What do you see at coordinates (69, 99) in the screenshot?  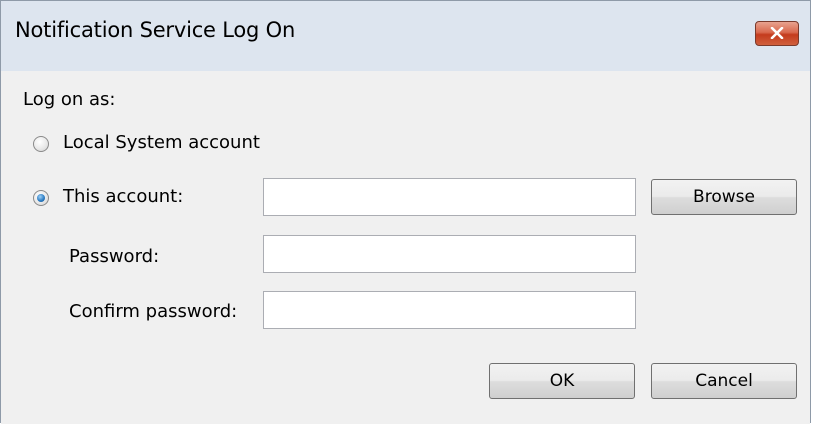 I see `log-on-as-label: Log on as:` at bounding box center [69, 99].